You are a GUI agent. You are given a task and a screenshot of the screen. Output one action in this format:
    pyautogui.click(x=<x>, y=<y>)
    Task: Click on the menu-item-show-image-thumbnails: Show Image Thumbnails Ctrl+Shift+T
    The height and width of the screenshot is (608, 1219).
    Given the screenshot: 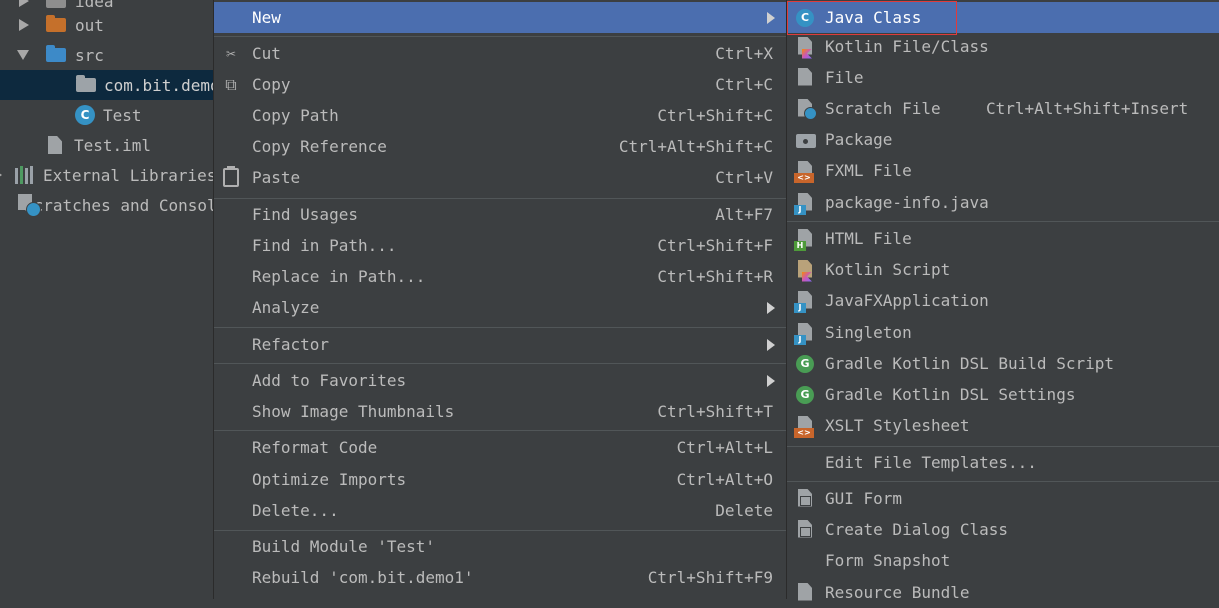 What is the action you would take?
    pyautogui.click(x=500, y=411)
    